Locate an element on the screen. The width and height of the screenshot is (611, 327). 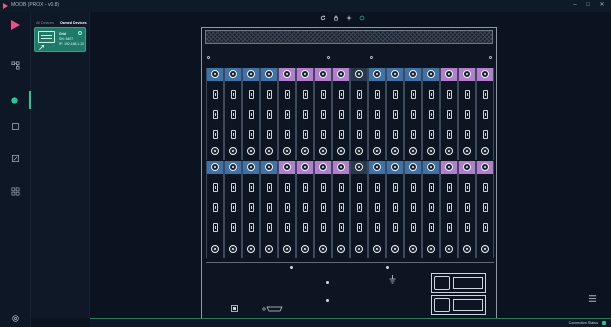
device-card: Grid SN: 5407 IP: 192.168.1.10 is located at coordinates (60, 39).